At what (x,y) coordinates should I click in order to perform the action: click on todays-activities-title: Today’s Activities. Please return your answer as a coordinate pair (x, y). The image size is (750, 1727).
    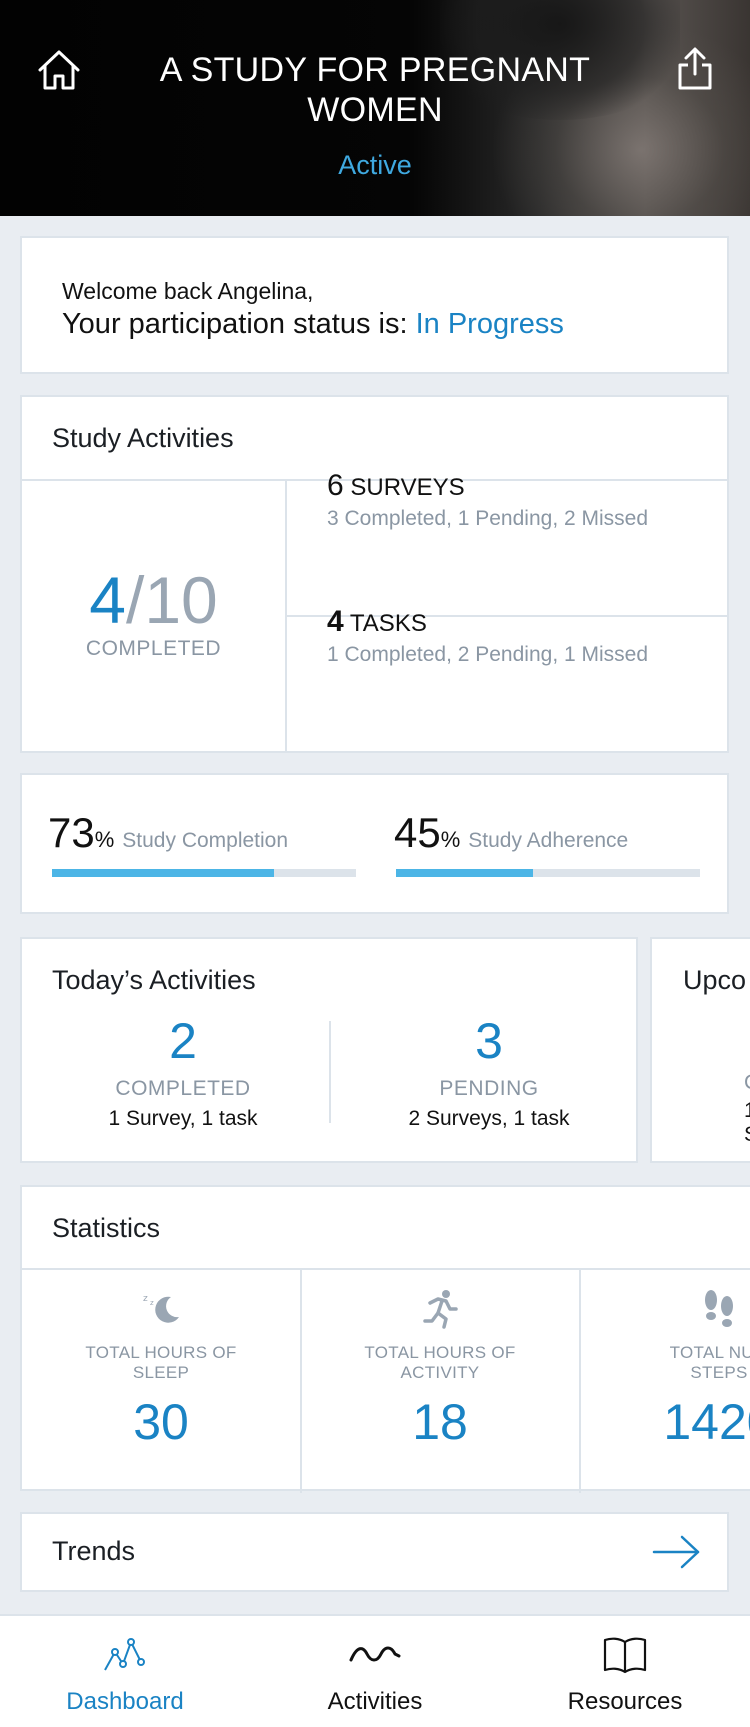
    Looking at the image, I should click on (154, 980).